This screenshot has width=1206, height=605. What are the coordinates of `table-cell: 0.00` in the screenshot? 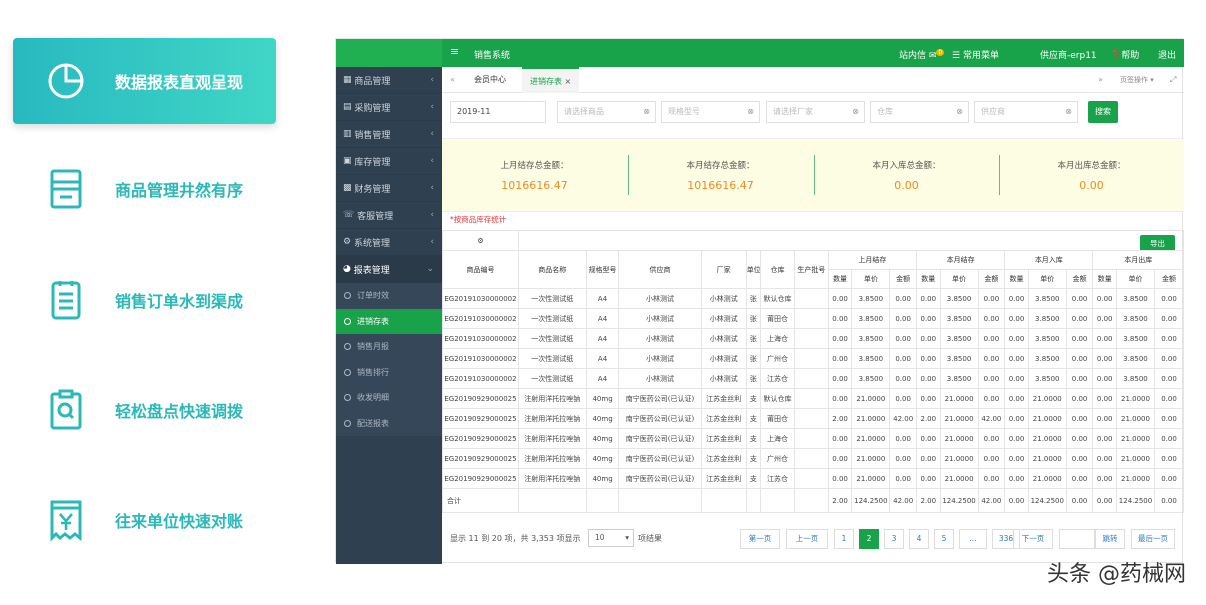 It's located at (840, 478).